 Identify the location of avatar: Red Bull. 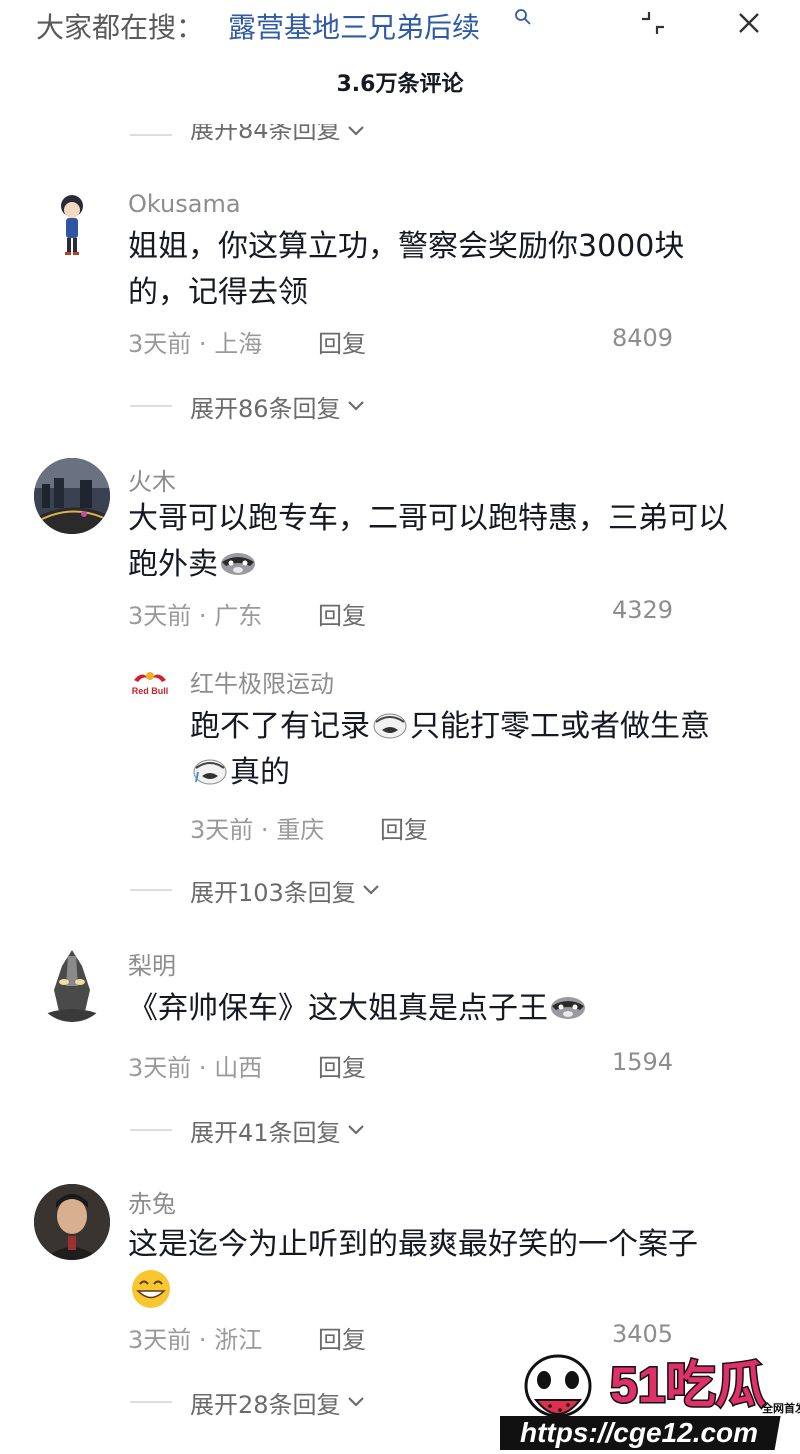
(150, 686).